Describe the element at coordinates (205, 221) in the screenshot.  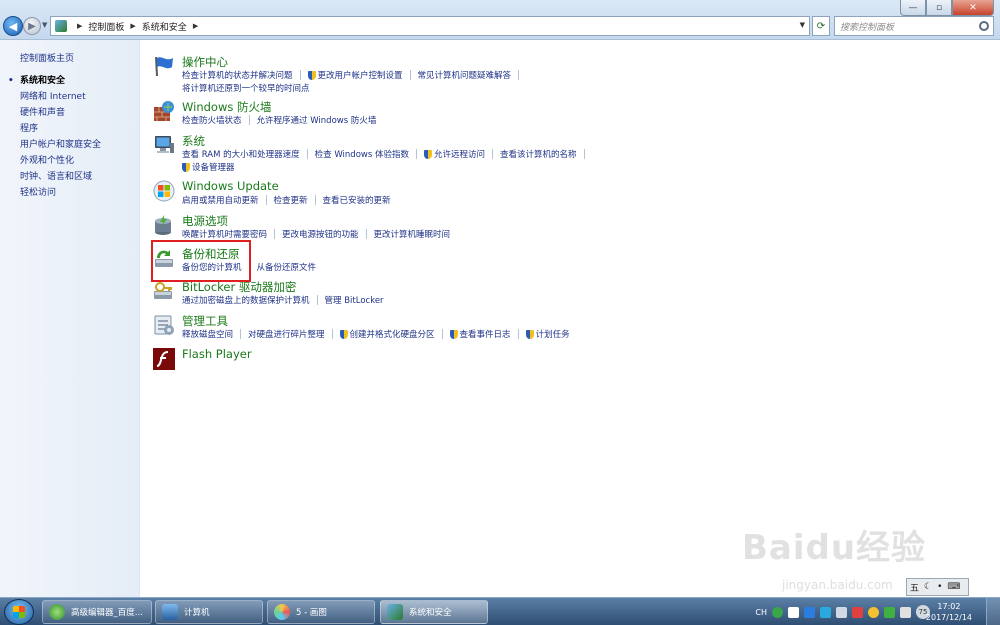
I see `category-title: 电源选项` at that location.